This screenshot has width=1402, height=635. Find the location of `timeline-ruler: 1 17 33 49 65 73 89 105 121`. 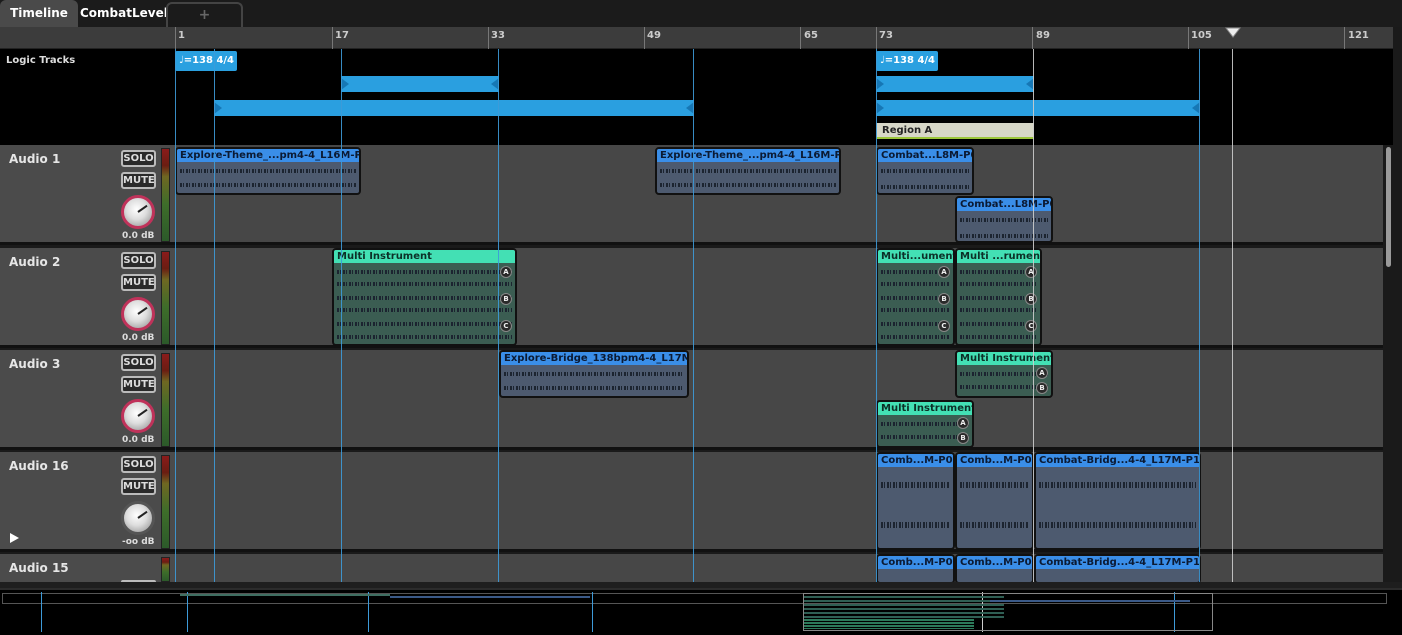

timeline-ruler: 1 17 33 49 65 73 89 105 121 is located at coordinates (696, 38).